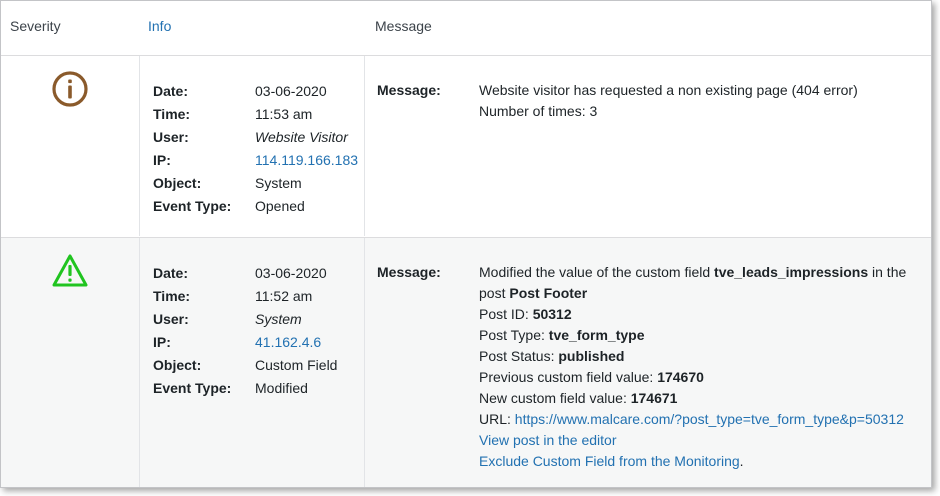 The image size is (940, 496). I want to click on ip-link: 41.162.4.6, so click(288, 342).